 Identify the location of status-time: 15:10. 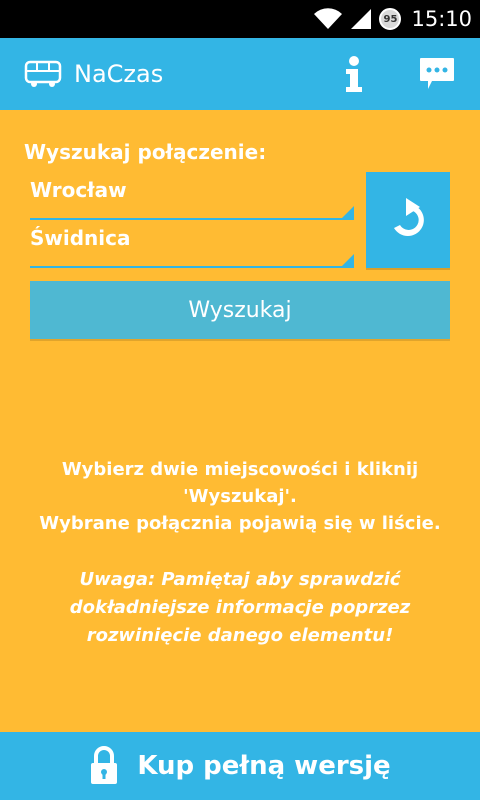
(441, 19).